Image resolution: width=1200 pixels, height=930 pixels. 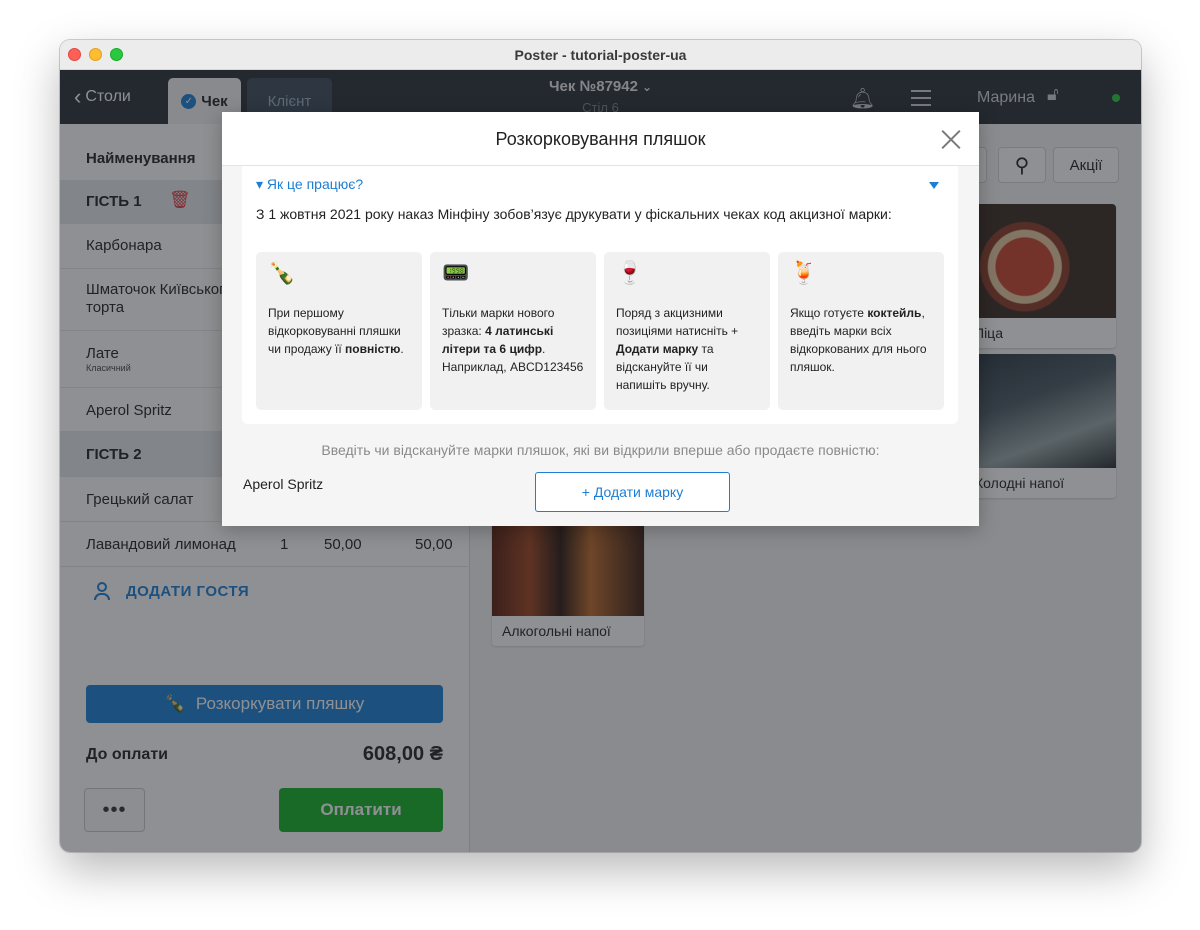 I want to click on add-excise-mark-button: + Додати марку, so click(x=632, y=492).